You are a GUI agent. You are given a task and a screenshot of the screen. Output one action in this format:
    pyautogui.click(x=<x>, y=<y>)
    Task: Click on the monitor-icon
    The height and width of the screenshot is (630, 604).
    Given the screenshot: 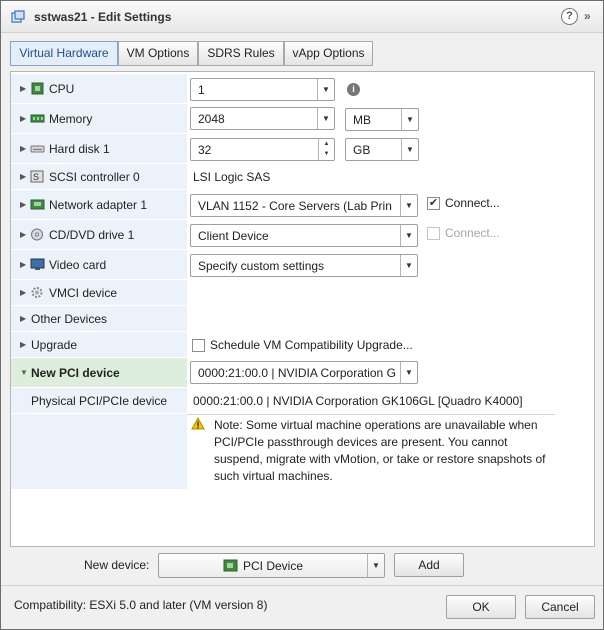 What is the action you would take?
    pyautogui.click(x=37, y=264)
    